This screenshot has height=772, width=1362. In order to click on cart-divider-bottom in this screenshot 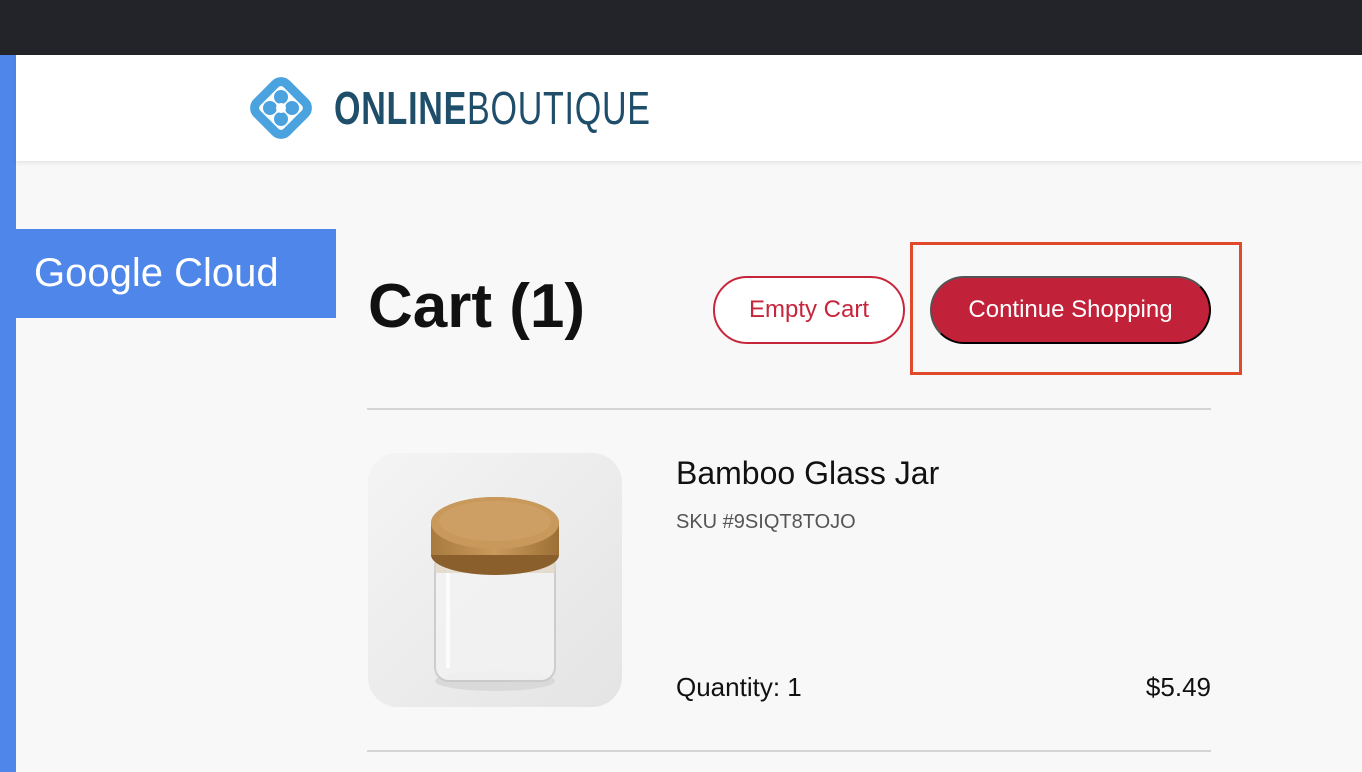, I will do `click(789, 751)`.